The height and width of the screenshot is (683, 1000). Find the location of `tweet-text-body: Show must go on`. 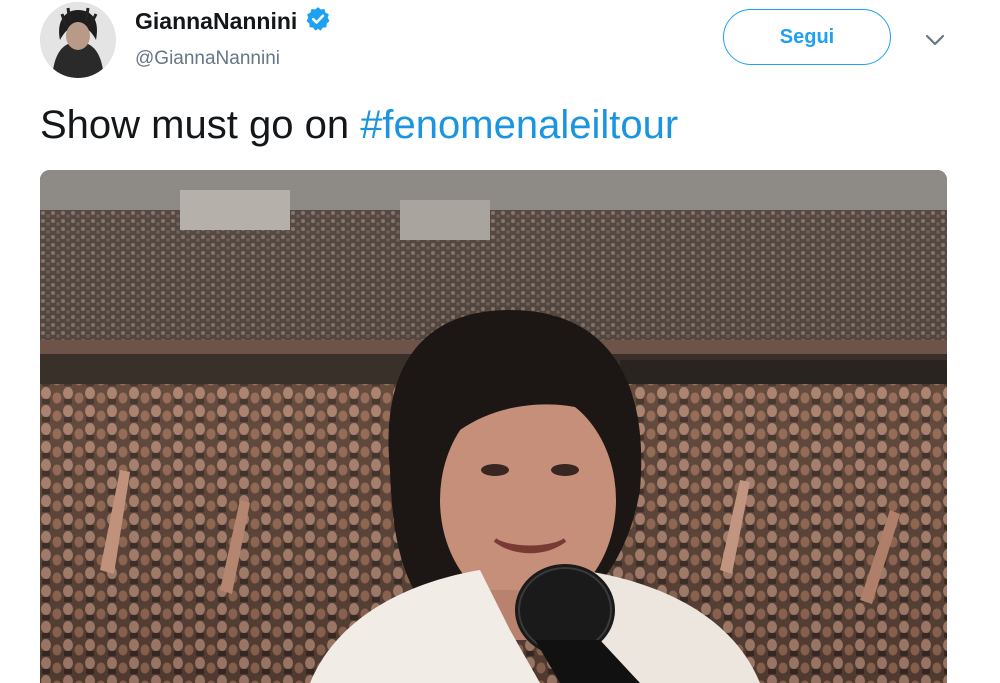

tweet-text-body: Show must go on is located at coordinates (200, 125).